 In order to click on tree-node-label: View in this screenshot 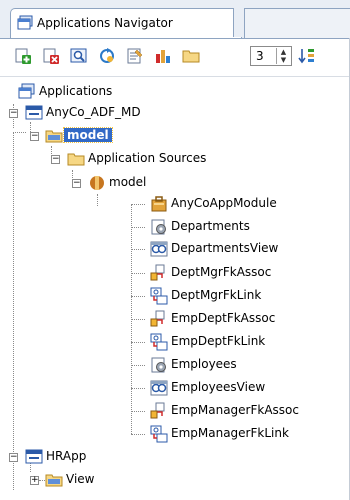, I will do `click(80, 479)`.